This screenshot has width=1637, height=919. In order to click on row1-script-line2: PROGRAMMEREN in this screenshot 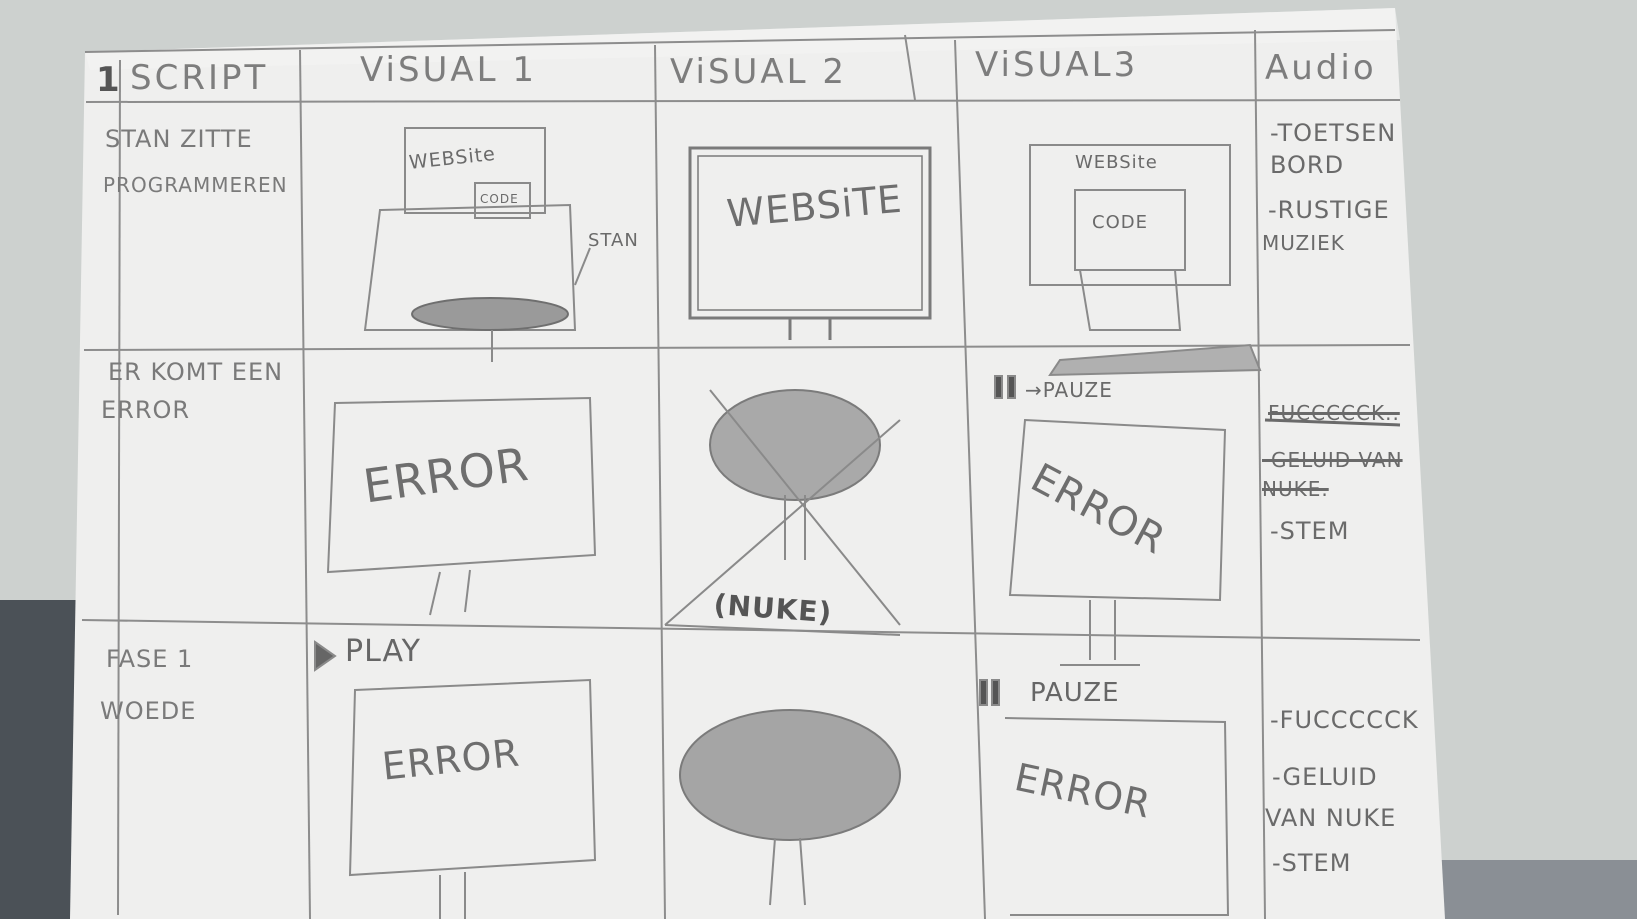, I will do `click(195, 185)`.